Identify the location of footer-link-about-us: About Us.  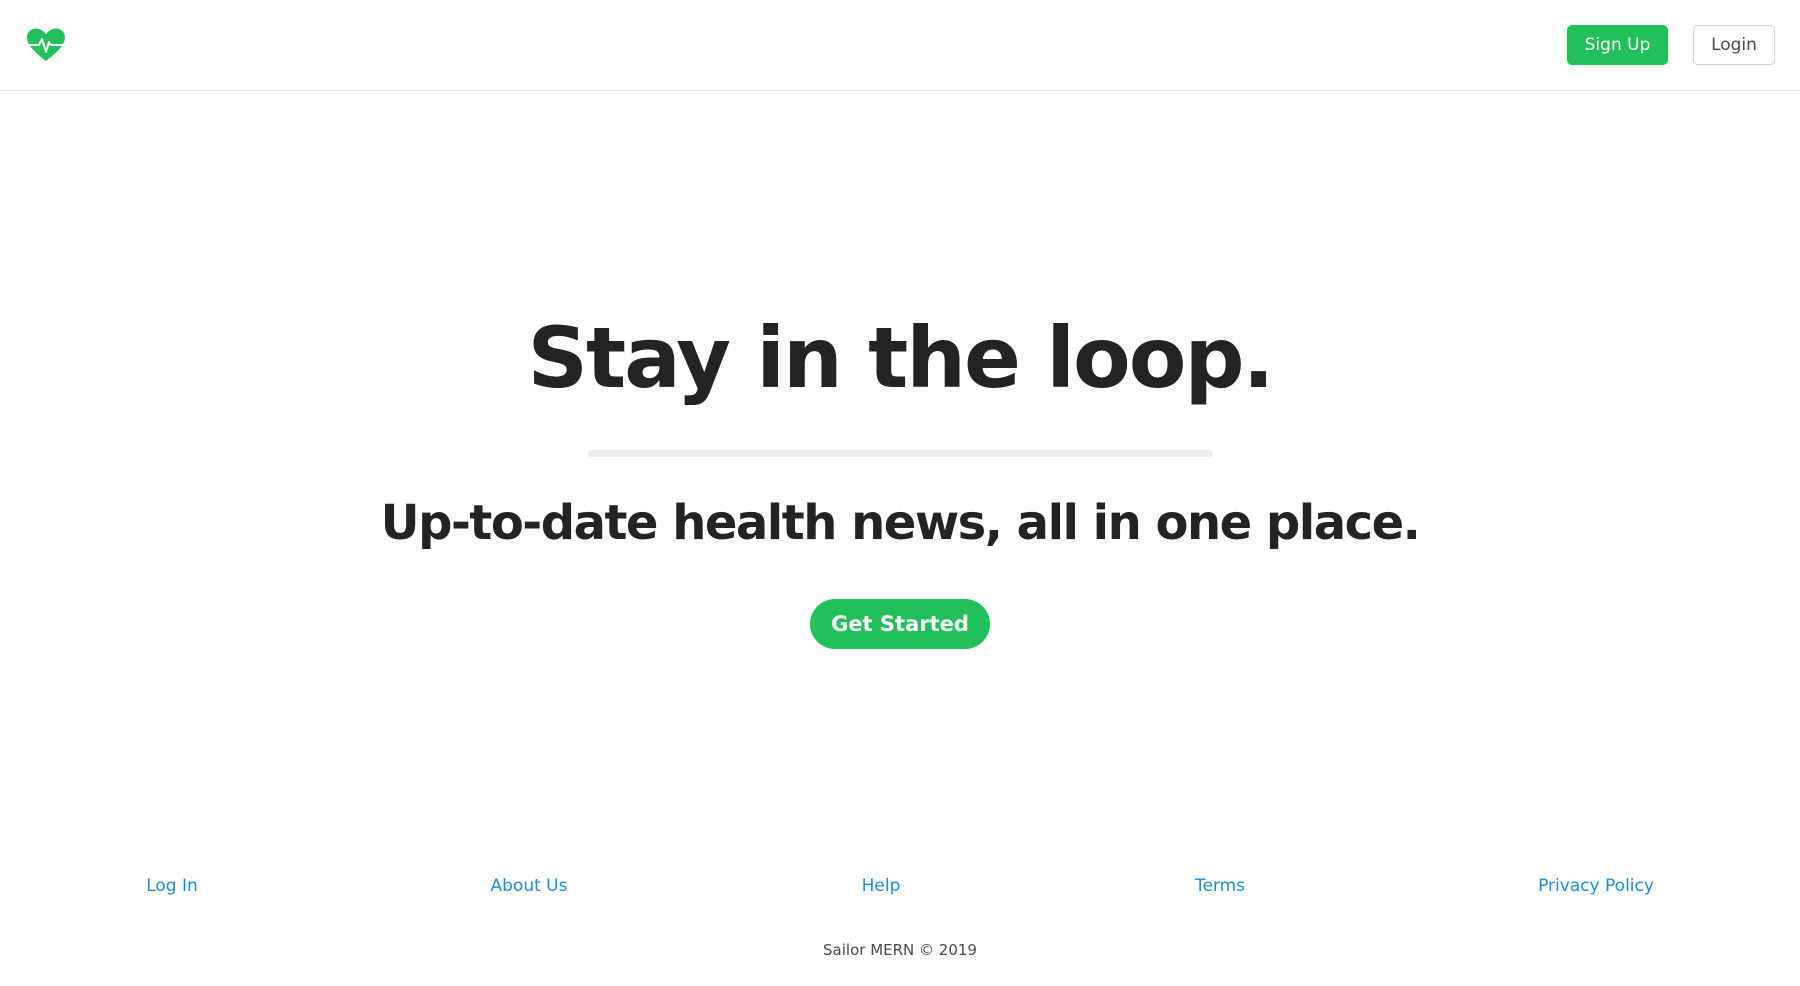
(529, 886).